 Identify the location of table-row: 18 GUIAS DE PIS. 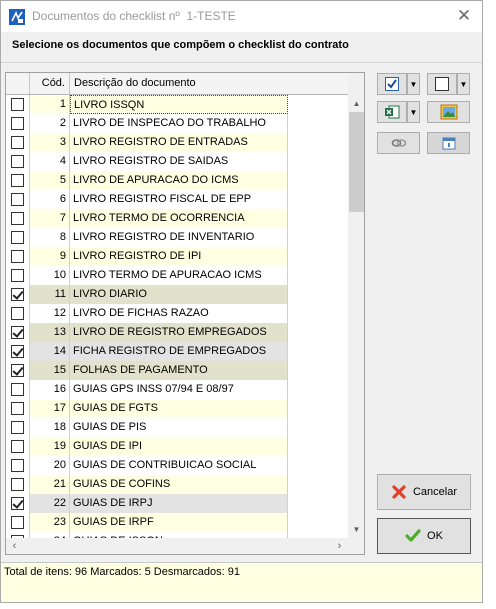
(147, 427).